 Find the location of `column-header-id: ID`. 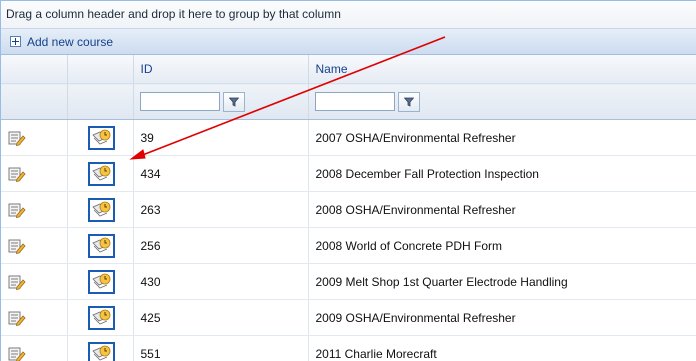

column-header-id: ID is located at coordinates (221, 69).